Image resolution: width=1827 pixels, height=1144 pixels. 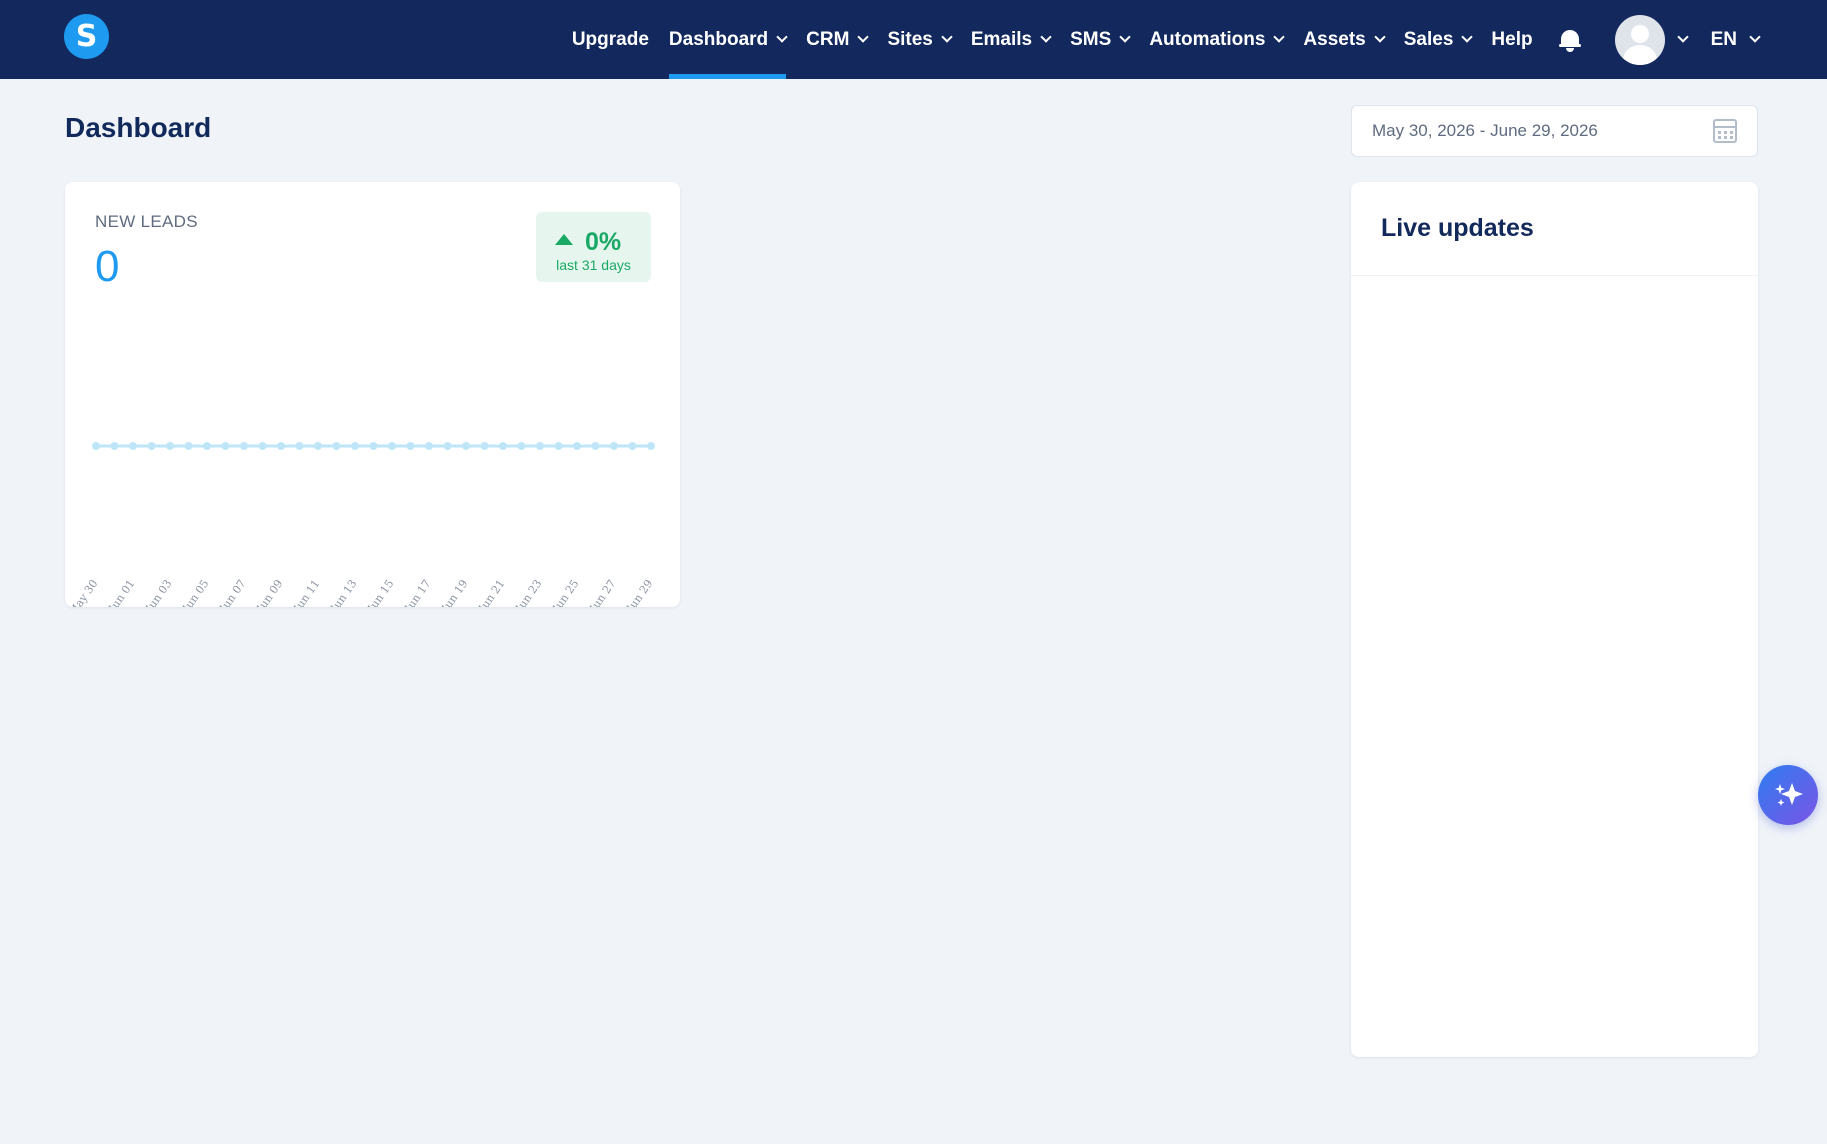 What do you see at coordinates (1334, 39) in the screenshot?
I see `nav-item-label: Assets` at bounding box center [1334, 39].